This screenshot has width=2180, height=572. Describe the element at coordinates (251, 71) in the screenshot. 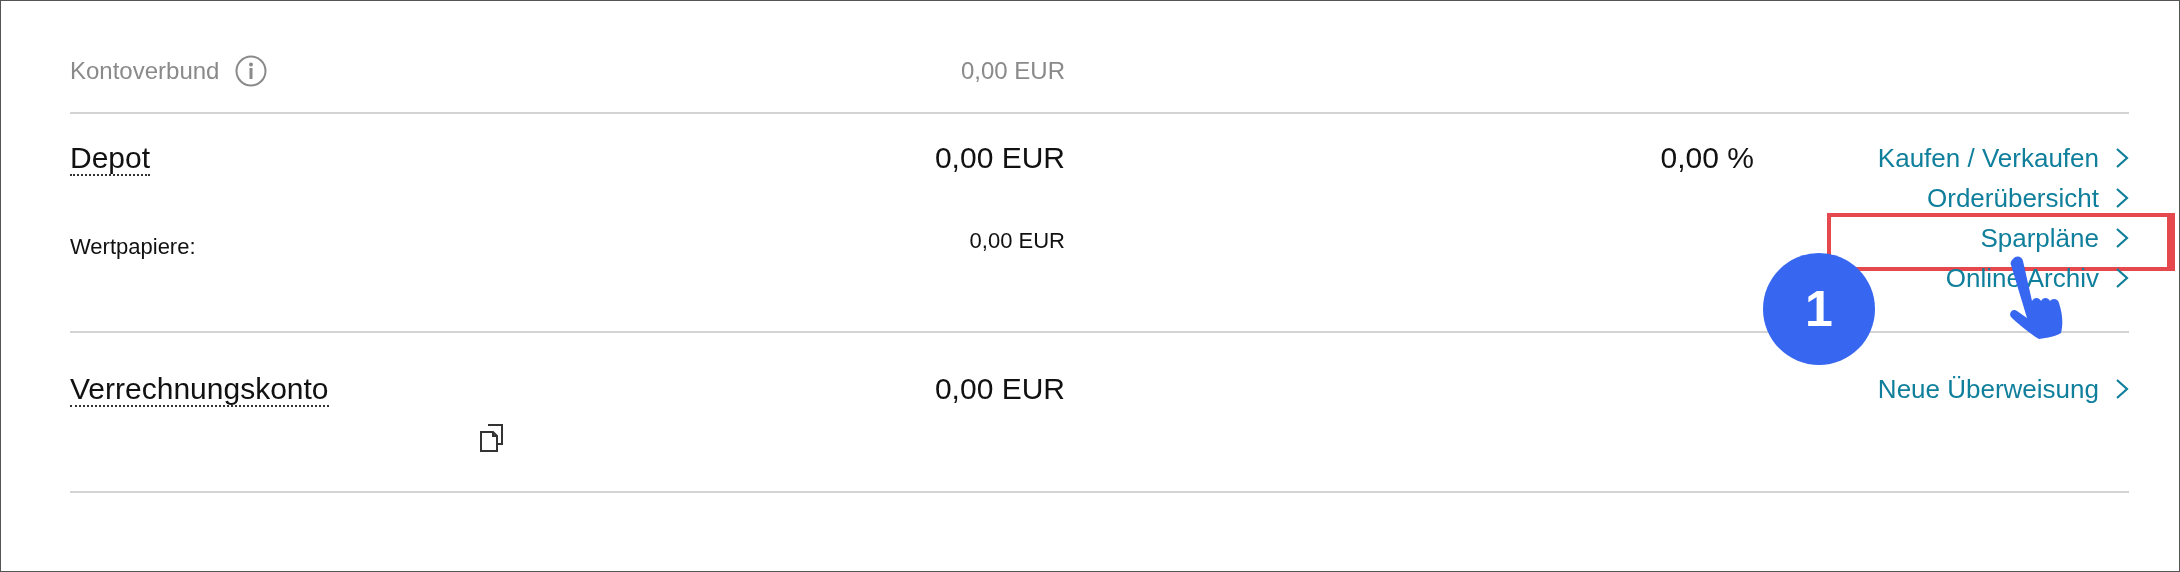

I see `info-icon` at that location.